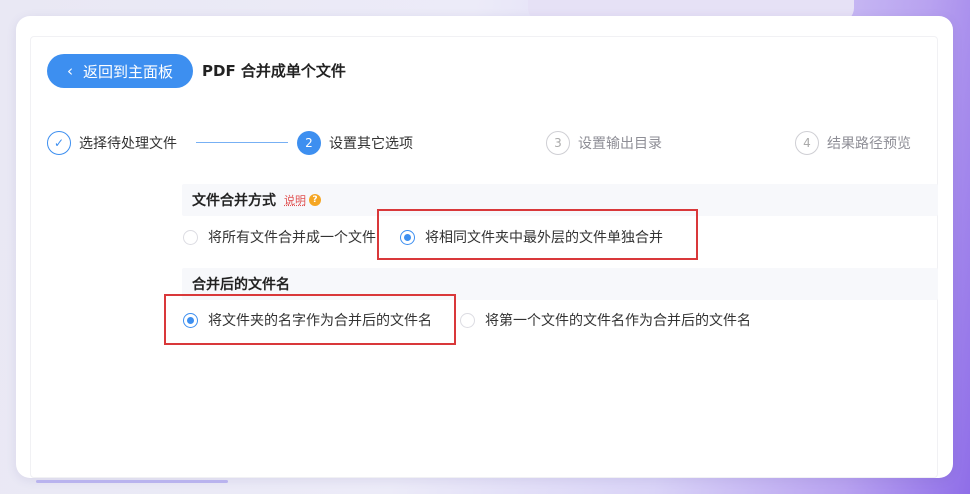 This screenshot has width=970, height=494. I want to click on radio-name-by-first-file: 将第一个文件的文件名作为合并后的文件名, so click(605, 320).